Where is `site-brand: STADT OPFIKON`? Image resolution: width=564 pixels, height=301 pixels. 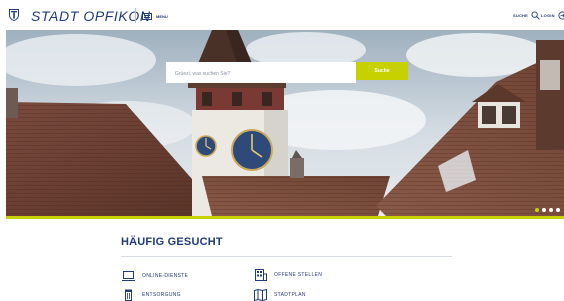
site-brand: STADT OPFIKON is located at coordinates (91, 16).